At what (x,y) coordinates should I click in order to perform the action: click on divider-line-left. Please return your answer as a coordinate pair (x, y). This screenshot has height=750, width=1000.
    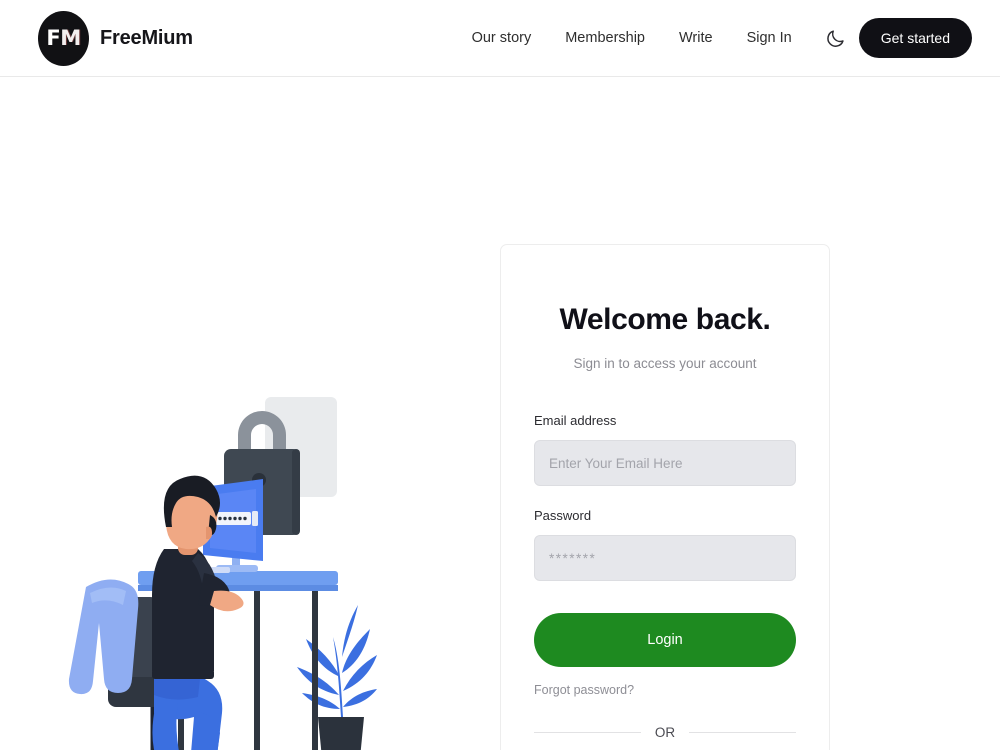
    Looking at the image, I should click on (587, 732).